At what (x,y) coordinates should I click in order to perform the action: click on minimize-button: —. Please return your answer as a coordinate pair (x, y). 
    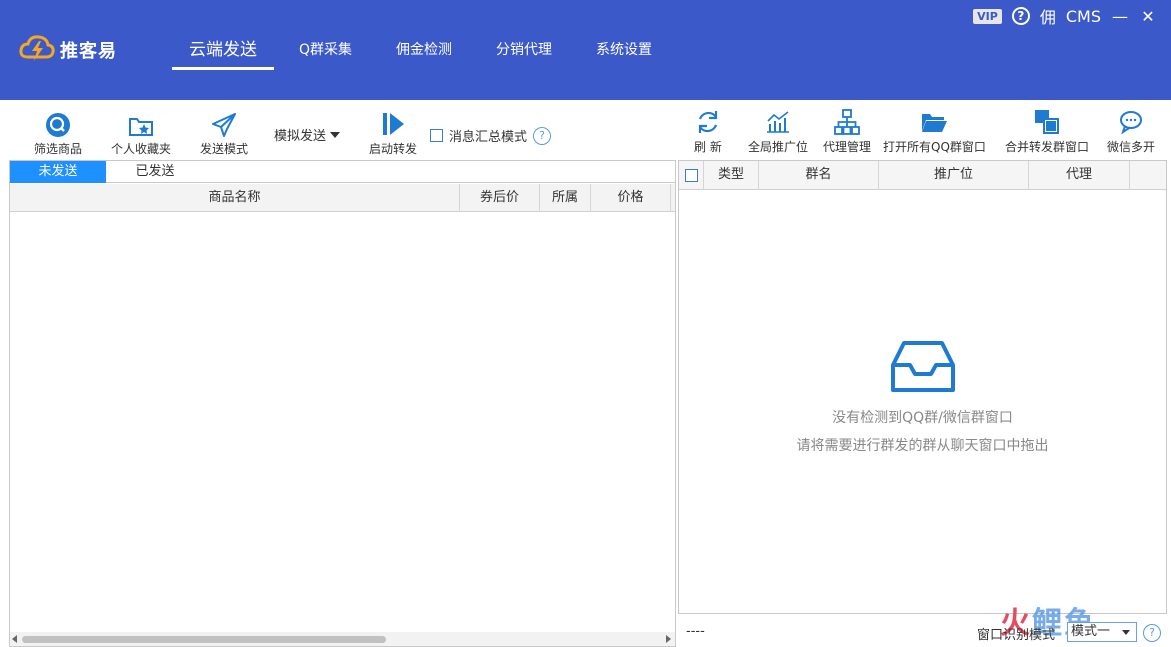
    Looking at the image, I should click on (1120, 16).